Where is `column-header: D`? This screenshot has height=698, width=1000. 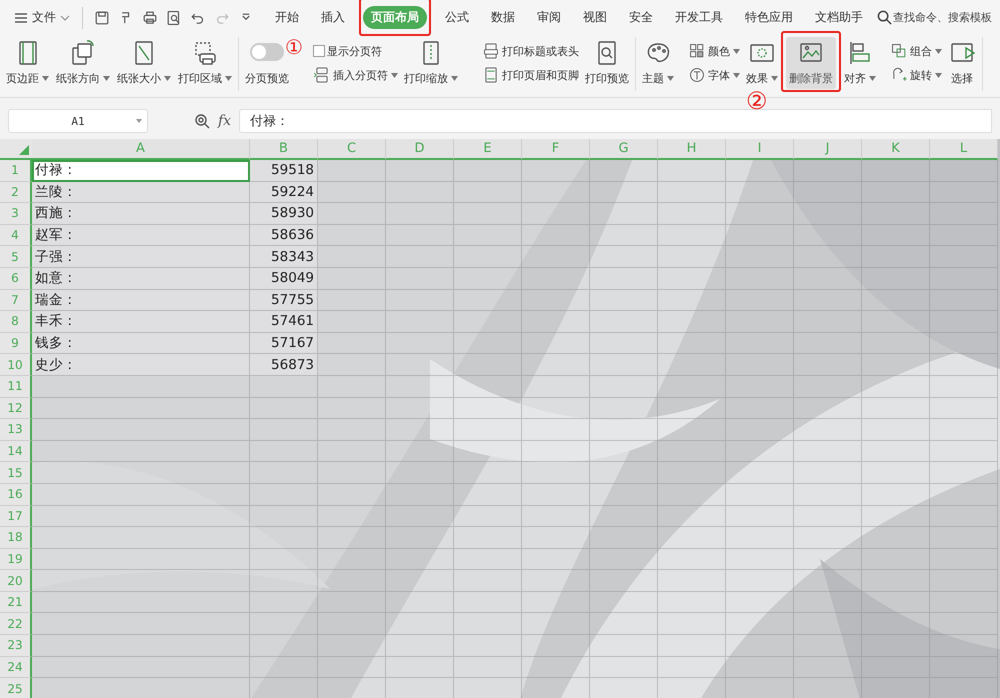
column-header: D is located at coordinates (420, 149).